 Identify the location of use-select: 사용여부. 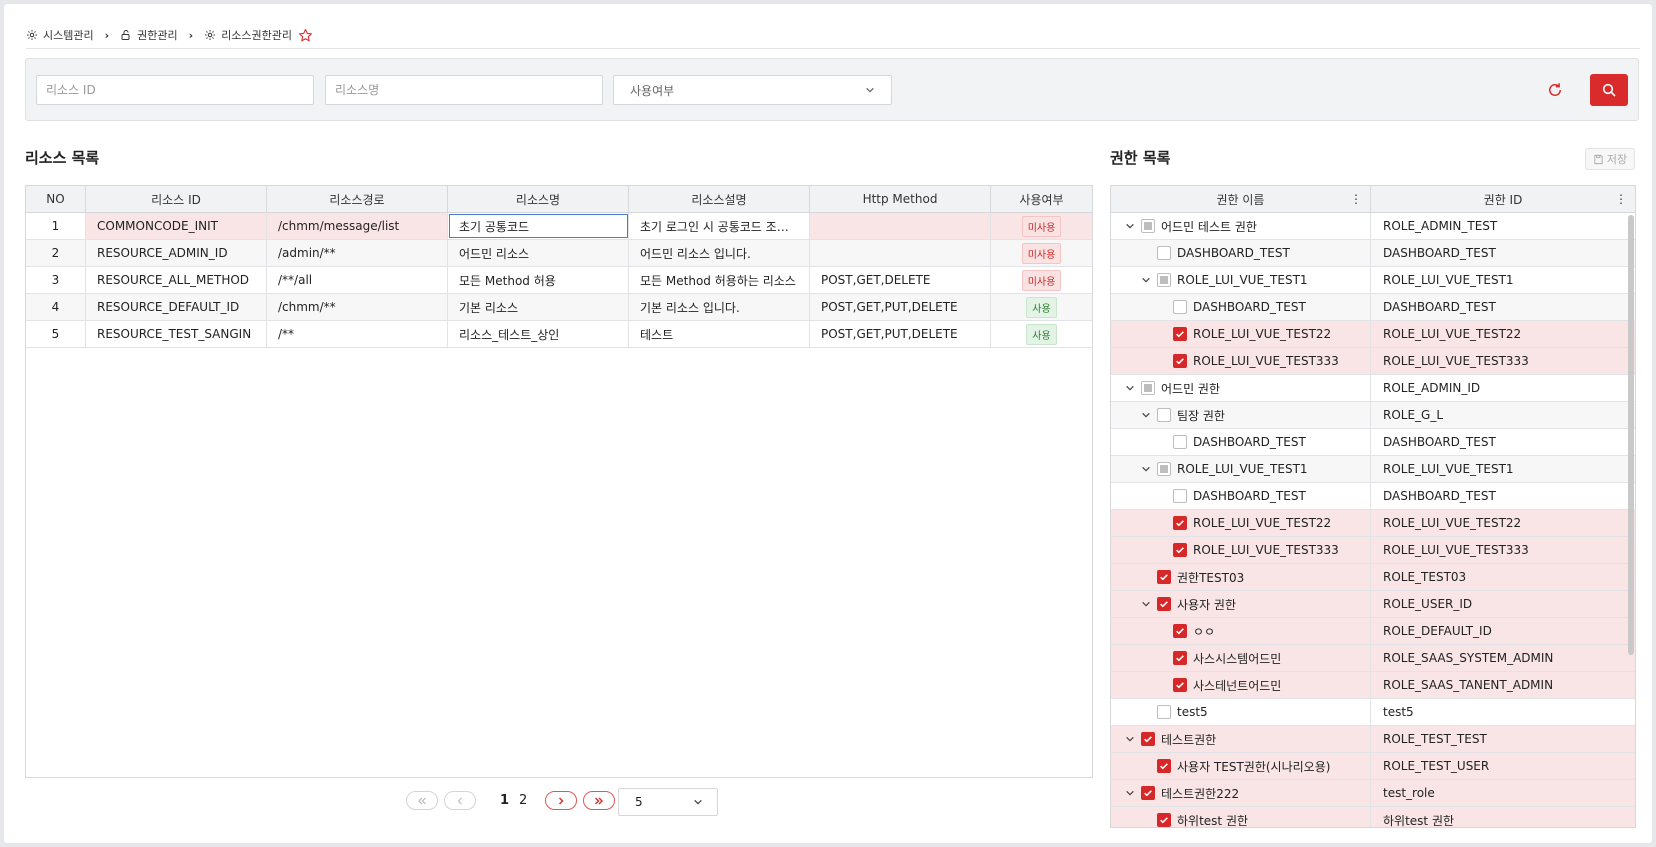
(752, 90).